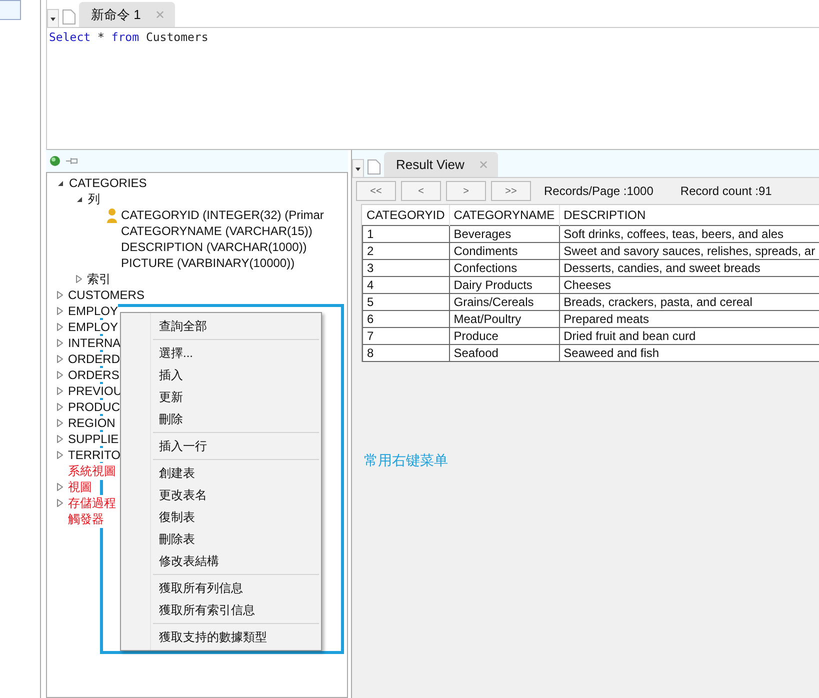 This screenshot has height=698, width=819. Describe the element at coordinates (504, 302) in the screenshot. I see `table-cell: Grains/Cereals` at that location.